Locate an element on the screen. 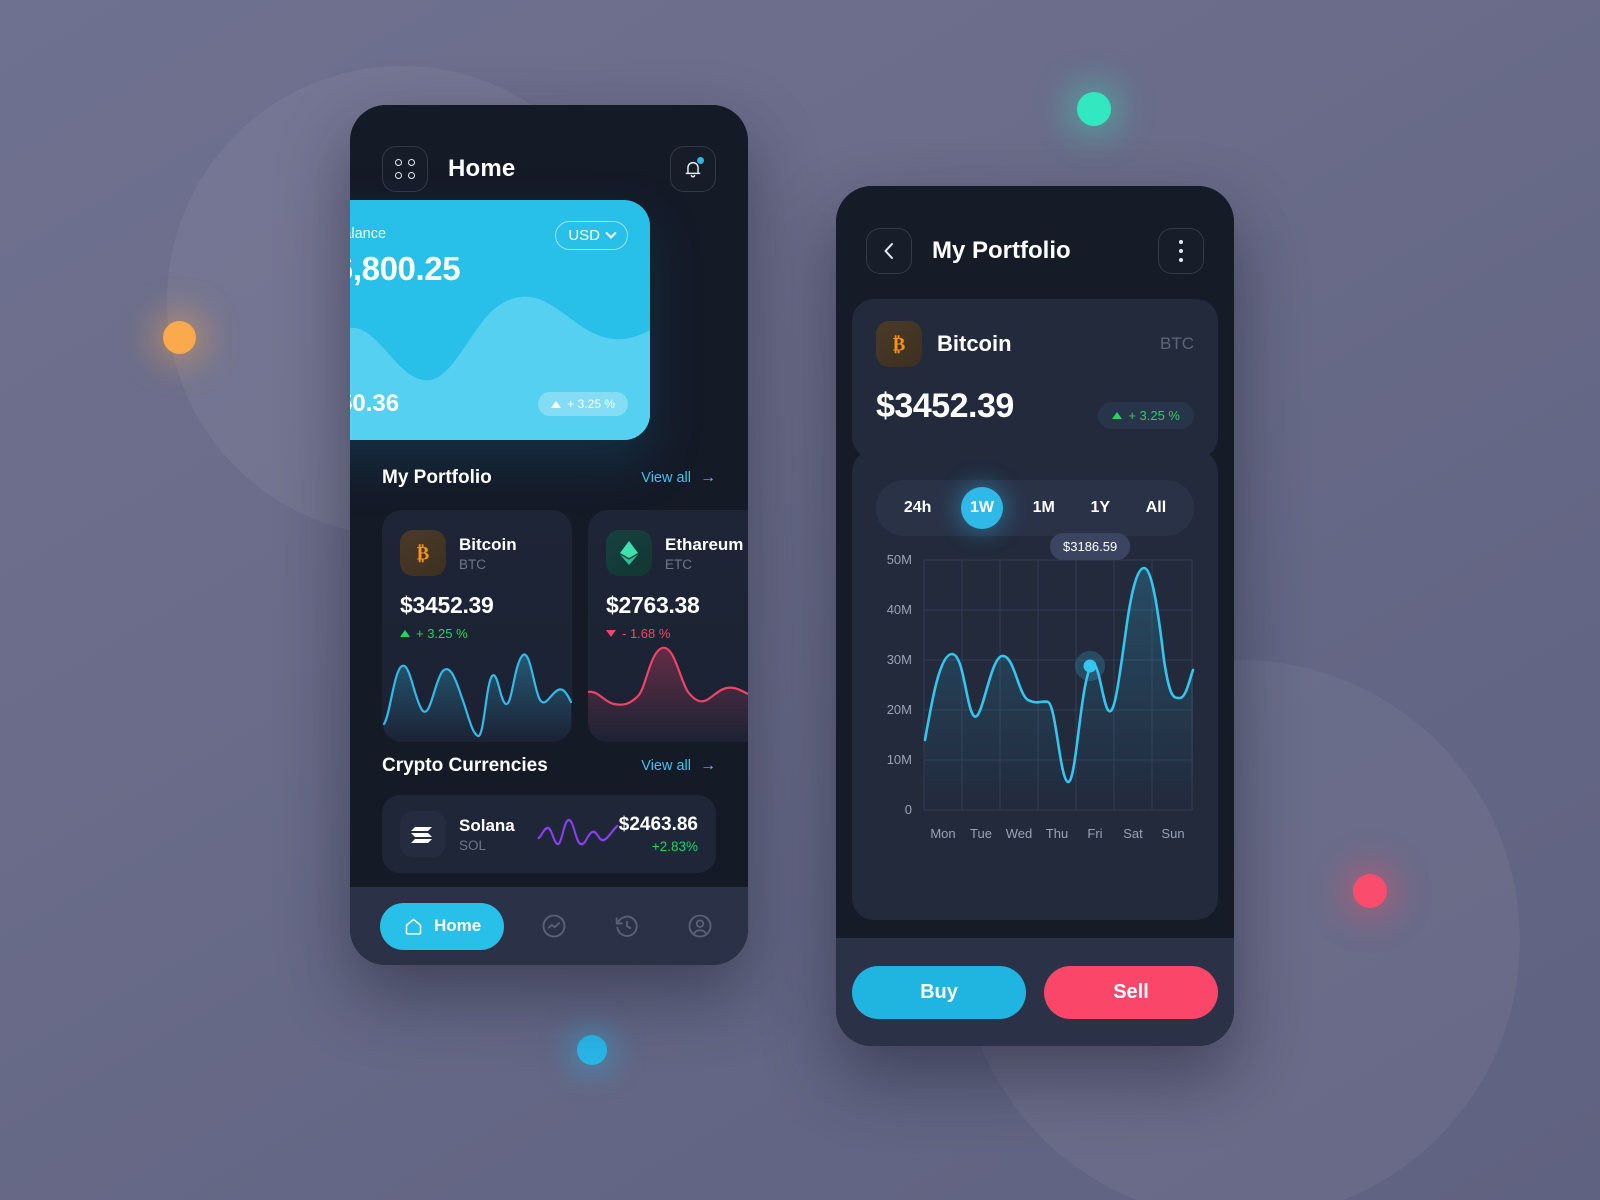 The height and width of the screenshot is (1200, 1600). portfolio-page-title: My Portfolio is located at coordinates (1001, 250).